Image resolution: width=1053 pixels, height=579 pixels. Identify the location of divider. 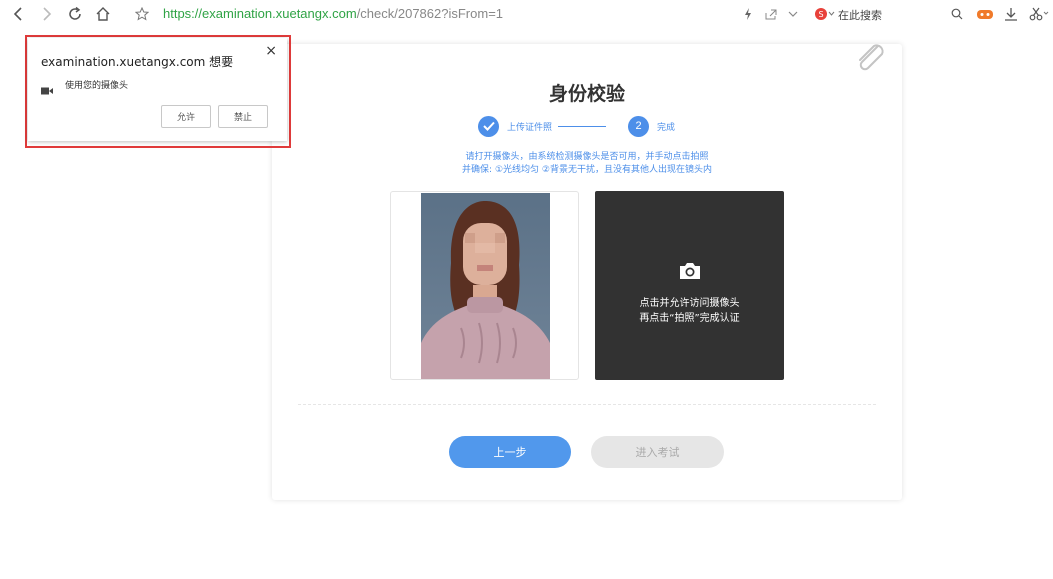
(587, 404).